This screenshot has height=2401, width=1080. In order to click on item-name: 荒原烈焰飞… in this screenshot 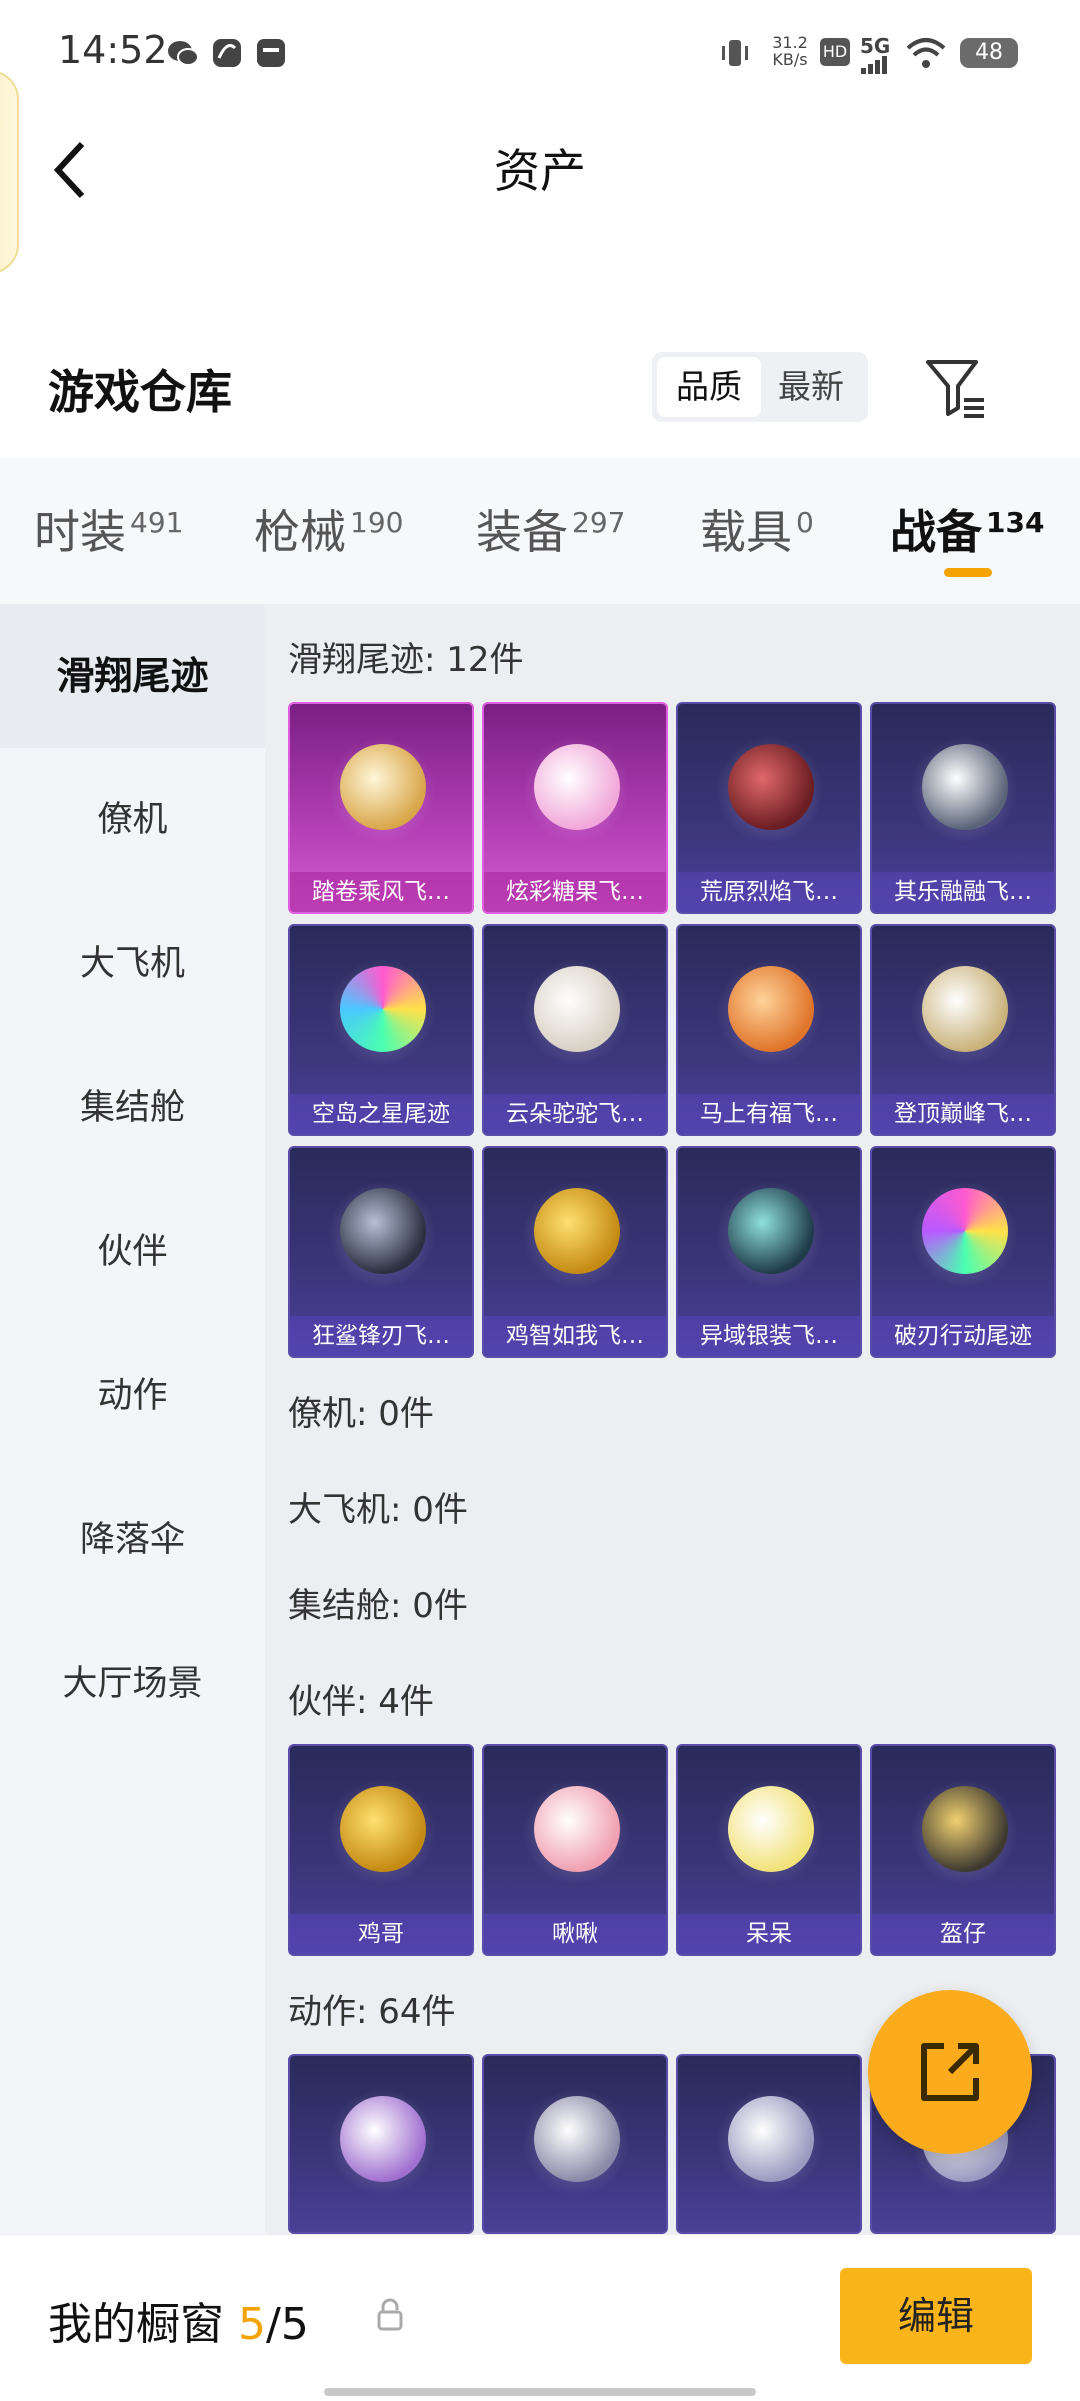, I will do `click(769, 892)`.